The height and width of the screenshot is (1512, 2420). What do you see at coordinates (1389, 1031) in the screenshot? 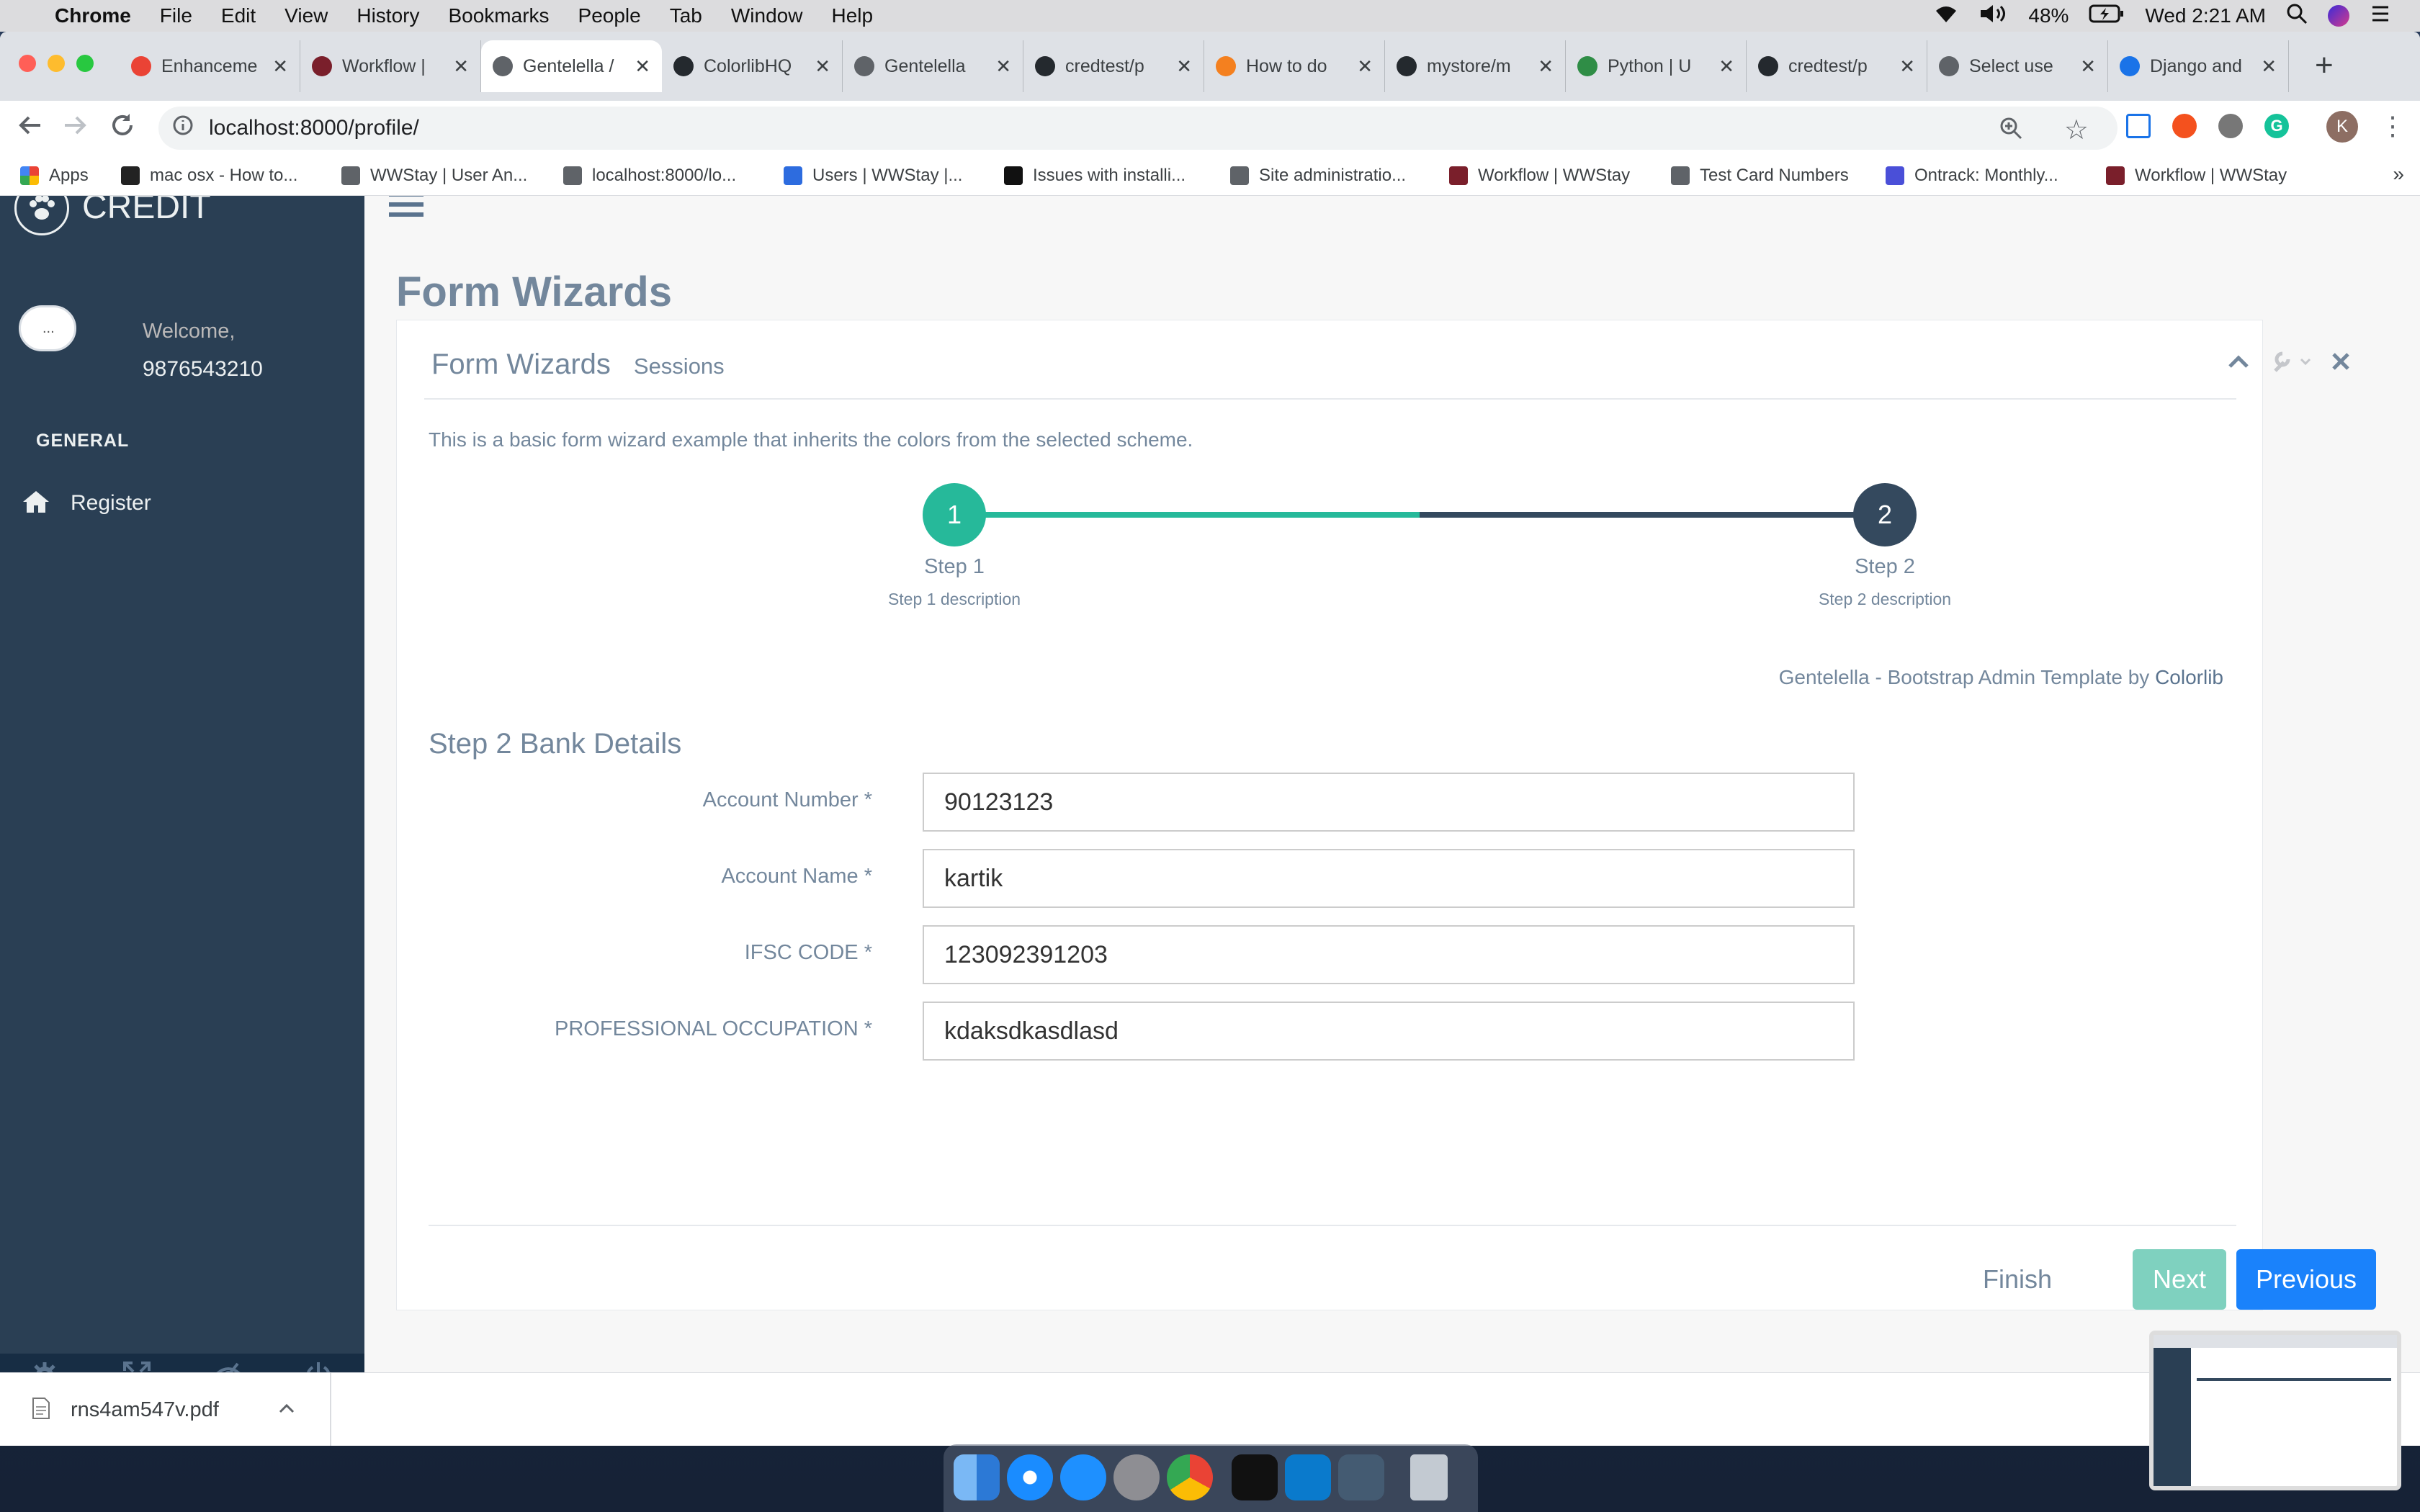
I see `professional-occupation-input: kdaksdkasdlasd` at bounding box center [1389, 1031].